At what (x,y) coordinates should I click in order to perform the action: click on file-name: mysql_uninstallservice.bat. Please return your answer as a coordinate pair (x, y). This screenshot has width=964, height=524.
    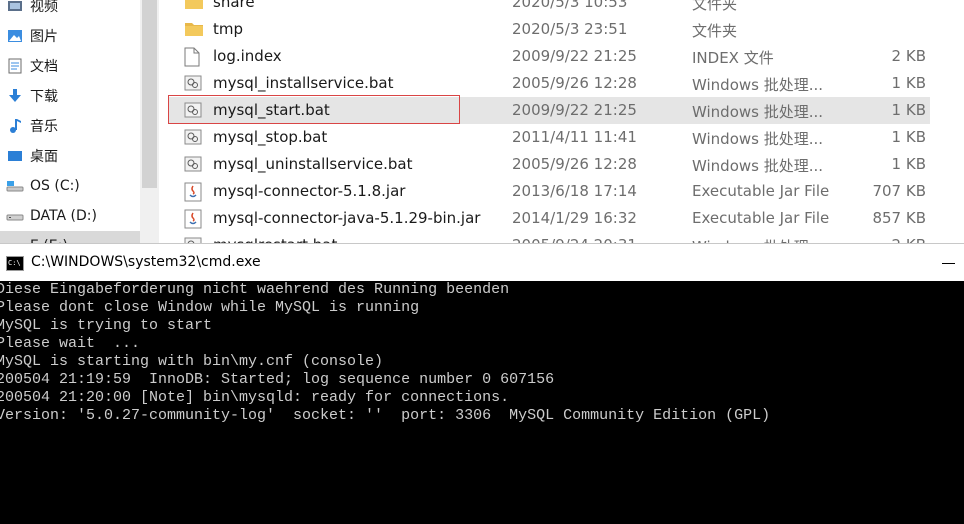
    Looking at the image, I should click on (313, 164).